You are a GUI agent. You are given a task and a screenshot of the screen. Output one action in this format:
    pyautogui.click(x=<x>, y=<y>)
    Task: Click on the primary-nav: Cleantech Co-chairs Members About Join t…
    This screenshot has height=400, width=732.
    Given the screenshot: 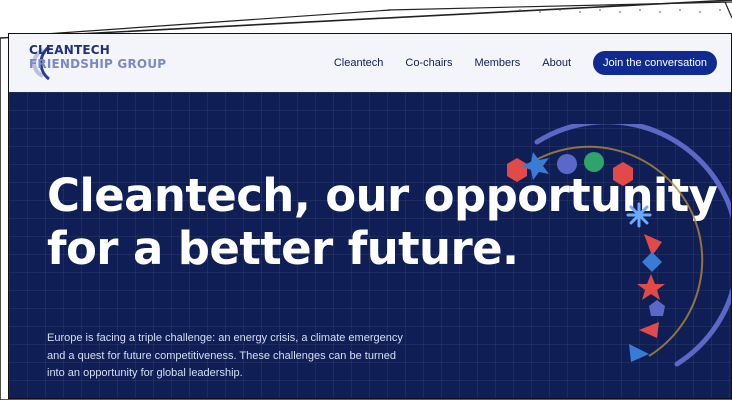 What is the action you would take?
    pyautogui.click(x=525, y=63)
    